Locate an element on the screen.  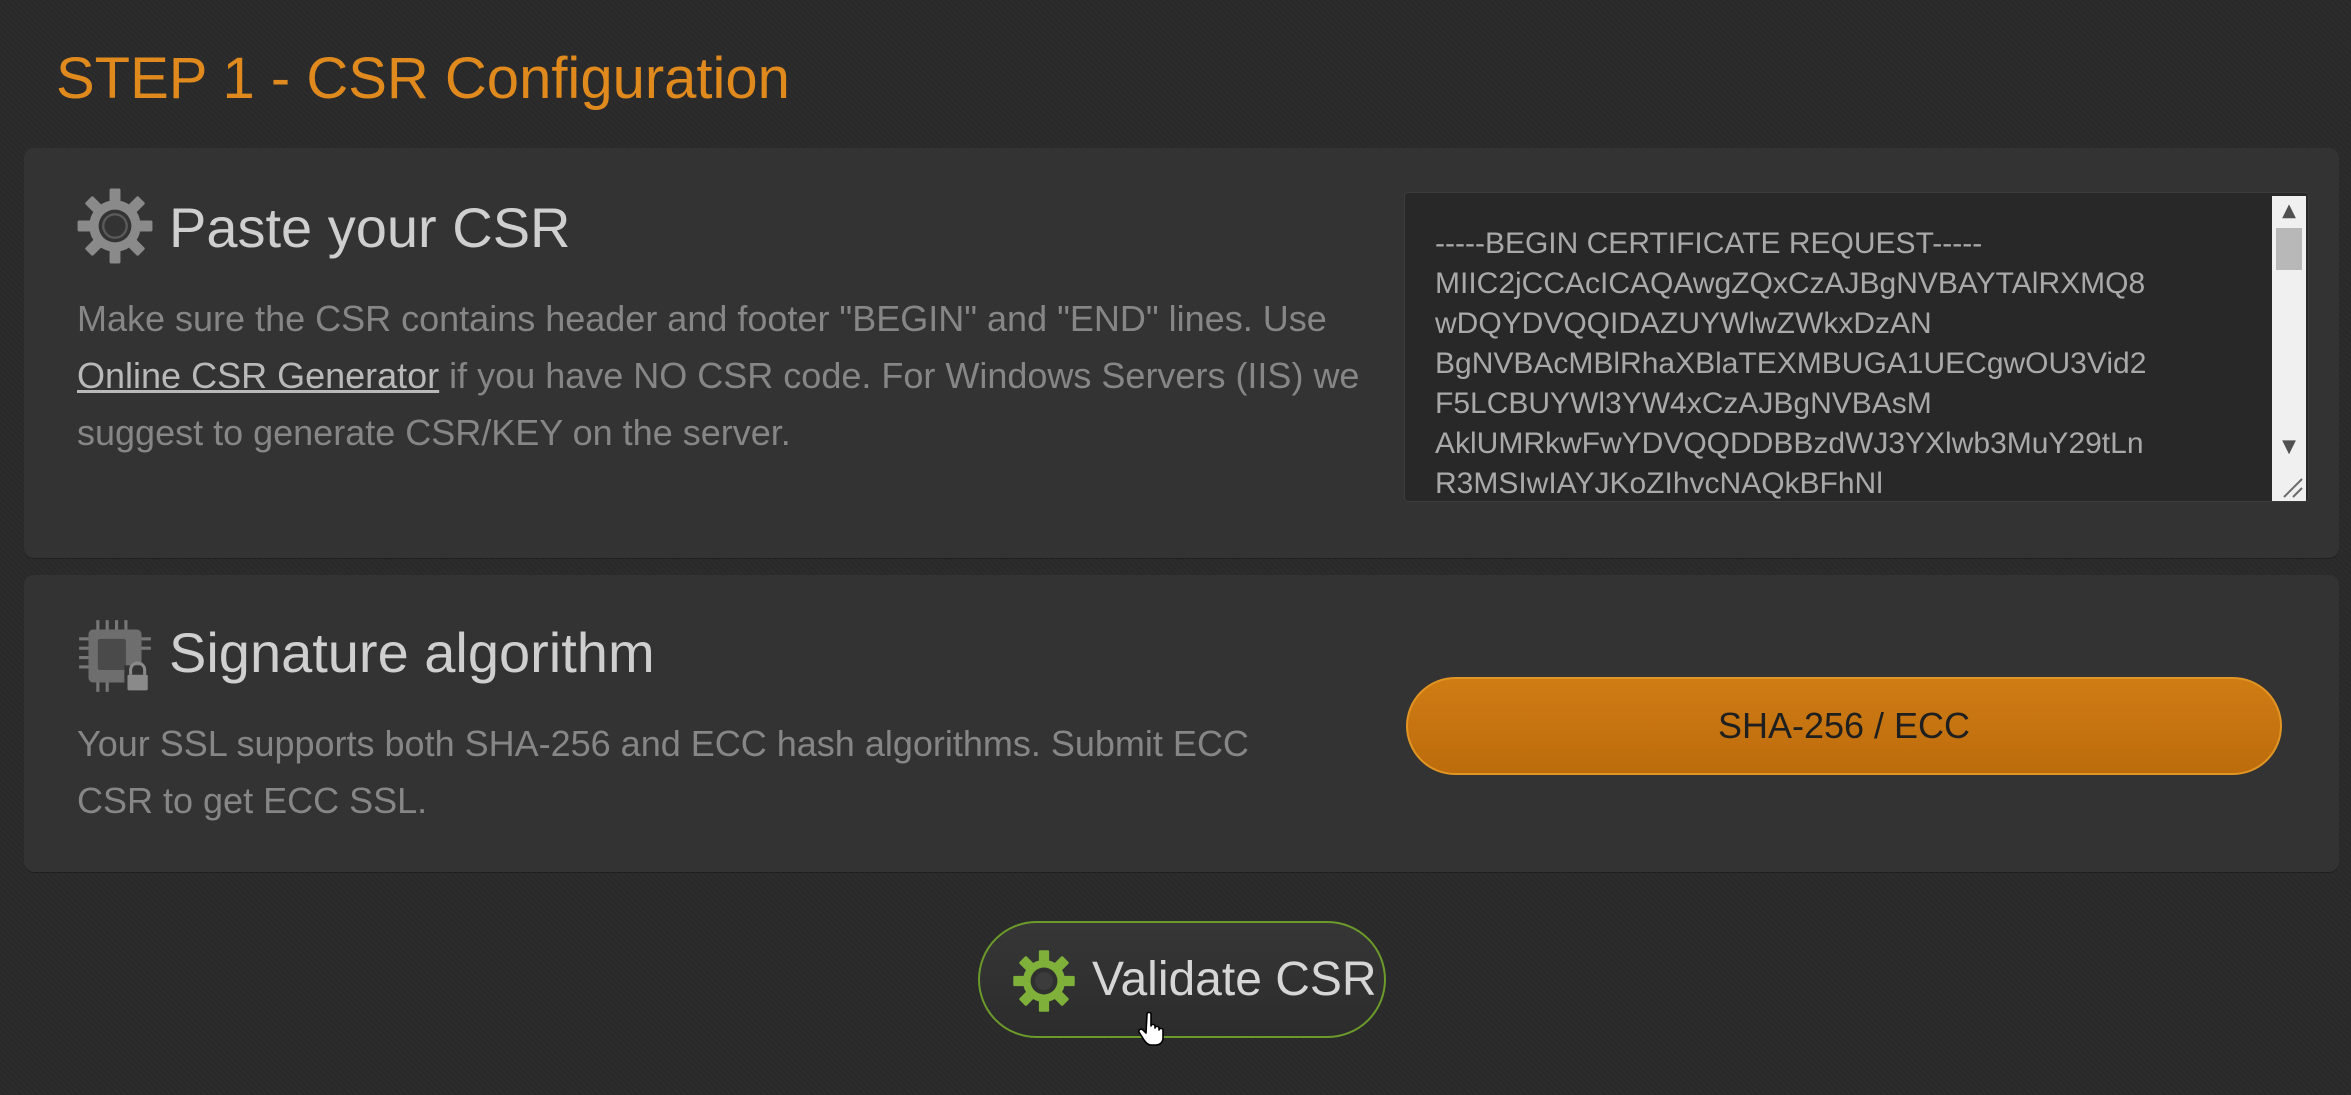
scroll-down-arrow-icon: ▼ is located at coordinates (2289, 447).